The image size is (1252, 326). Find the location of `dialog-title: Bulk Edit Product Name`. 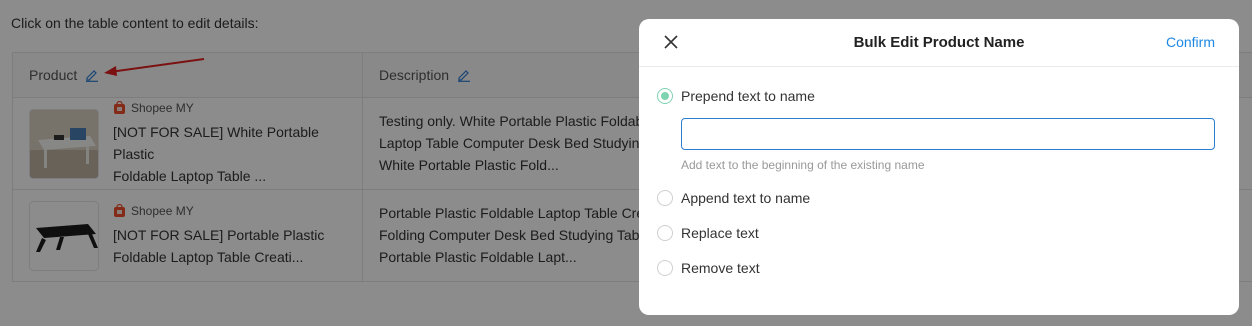

dialog-title: Bulk Edit Product Name is located at coordinates (939, 42).